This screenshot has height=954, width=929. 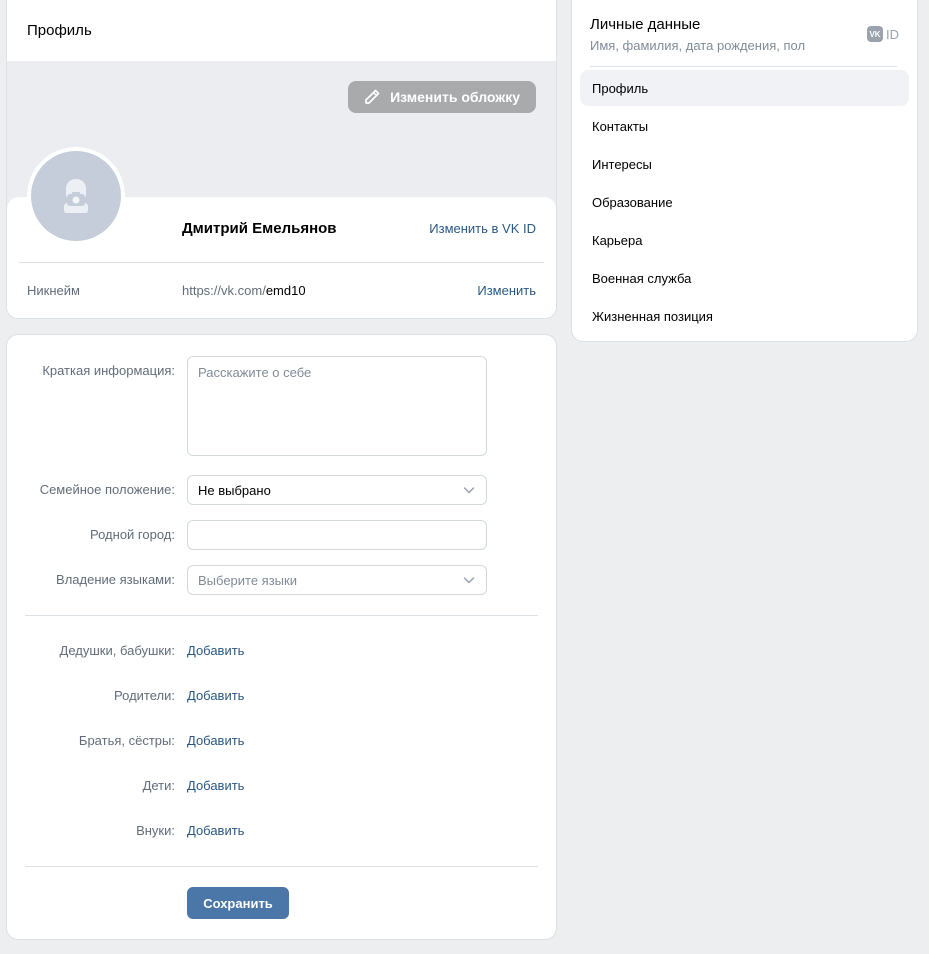 I want to click on avatar, so click(x=76, y=196).